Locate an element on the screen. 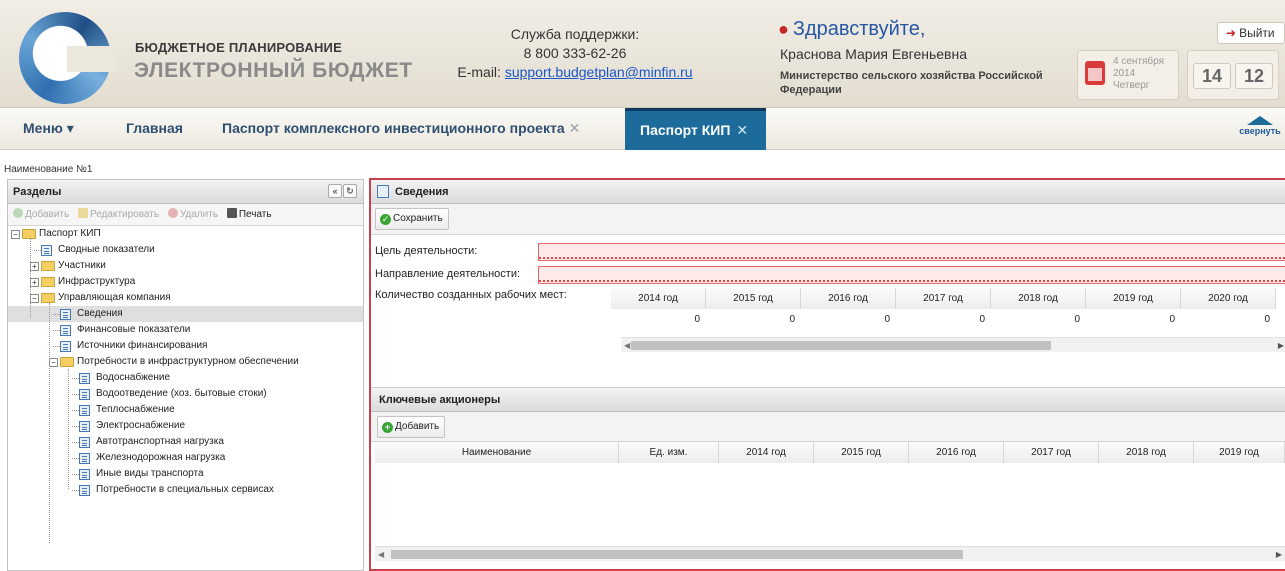  jobs-scroll-thumb is located at coordinates (841, 345).